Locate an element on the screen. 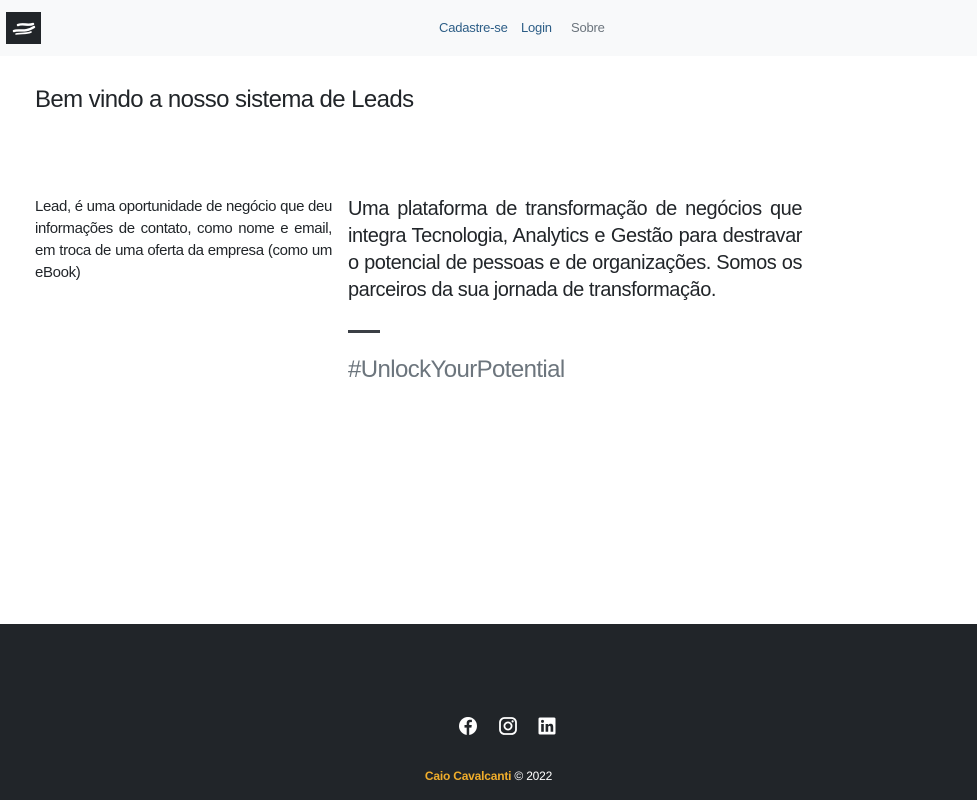 Image resolution: width=977 pixels, height=800 pixels. nav-link-cadastre-se: Cadastre-se is located at coordinates (473, 27).